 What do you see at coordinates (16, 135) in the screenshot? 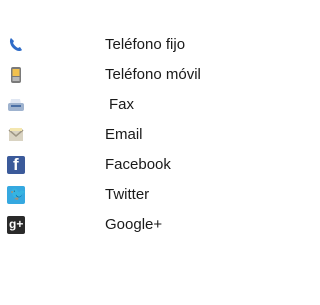
I see `email-icon` at bounding box center [16, 135].